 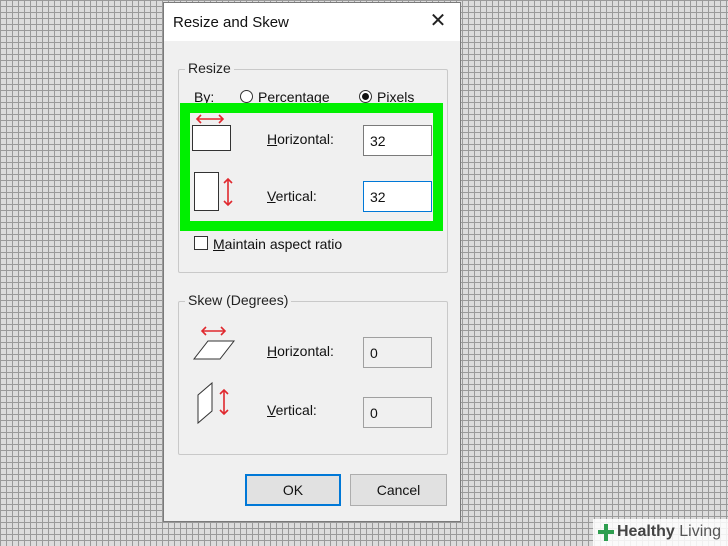 What do you see at coordinates (293, 490) in the screenshot?
I see `ok-button: OK` at bounding box center [293, 490].